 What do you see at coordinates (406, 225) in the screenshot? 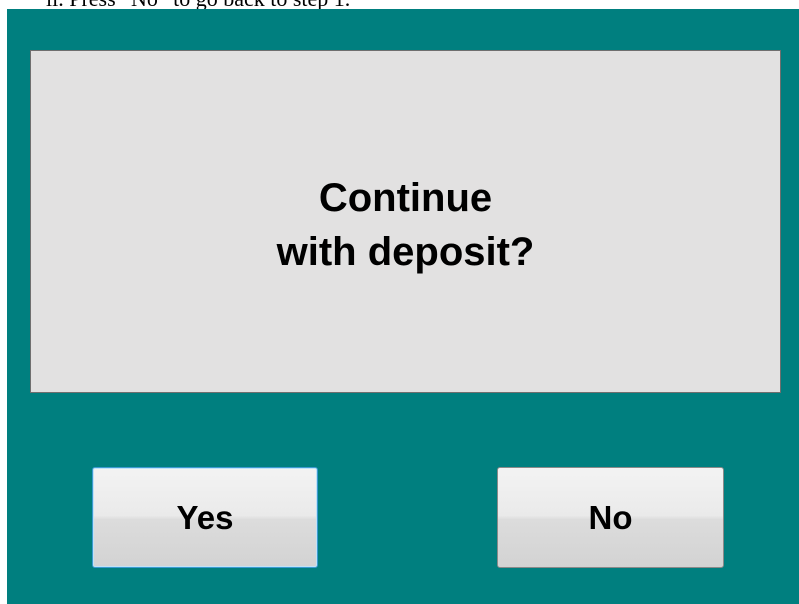
I see `confirmation-message: Continue with deposit?` at bounding box center [406, 225].